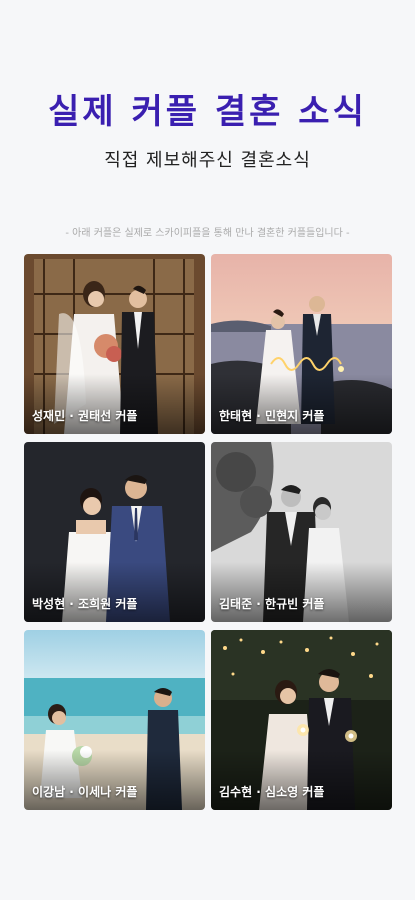 The image size is (415, 900). Describe the element at coordinates (114, 532) in the screenshot. I see `couple-card: 박성현 · 조희원 커플` at that location.